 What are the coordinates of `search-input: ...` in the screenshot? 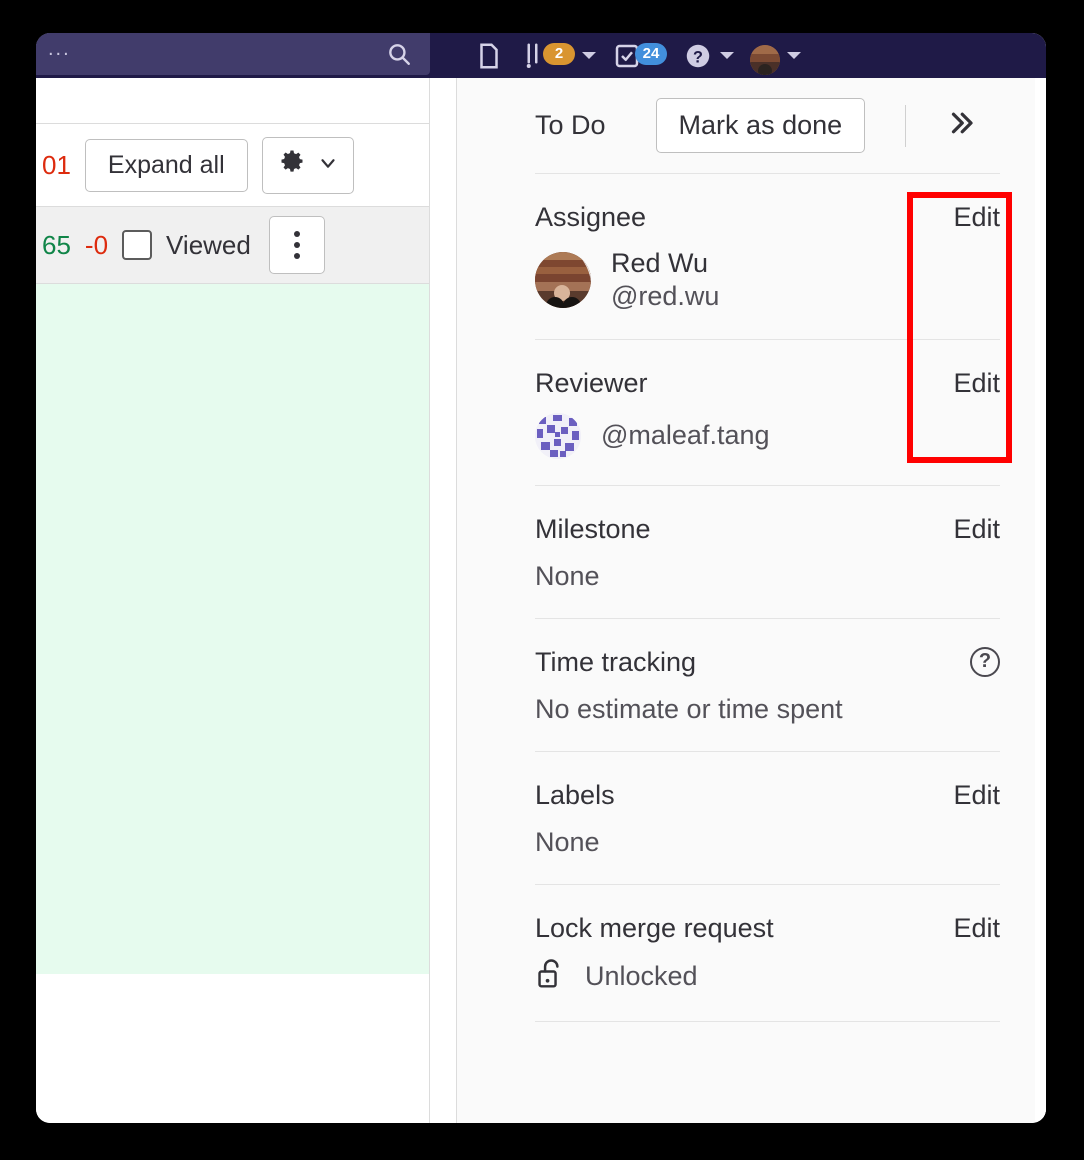 It's located at (233, 54).